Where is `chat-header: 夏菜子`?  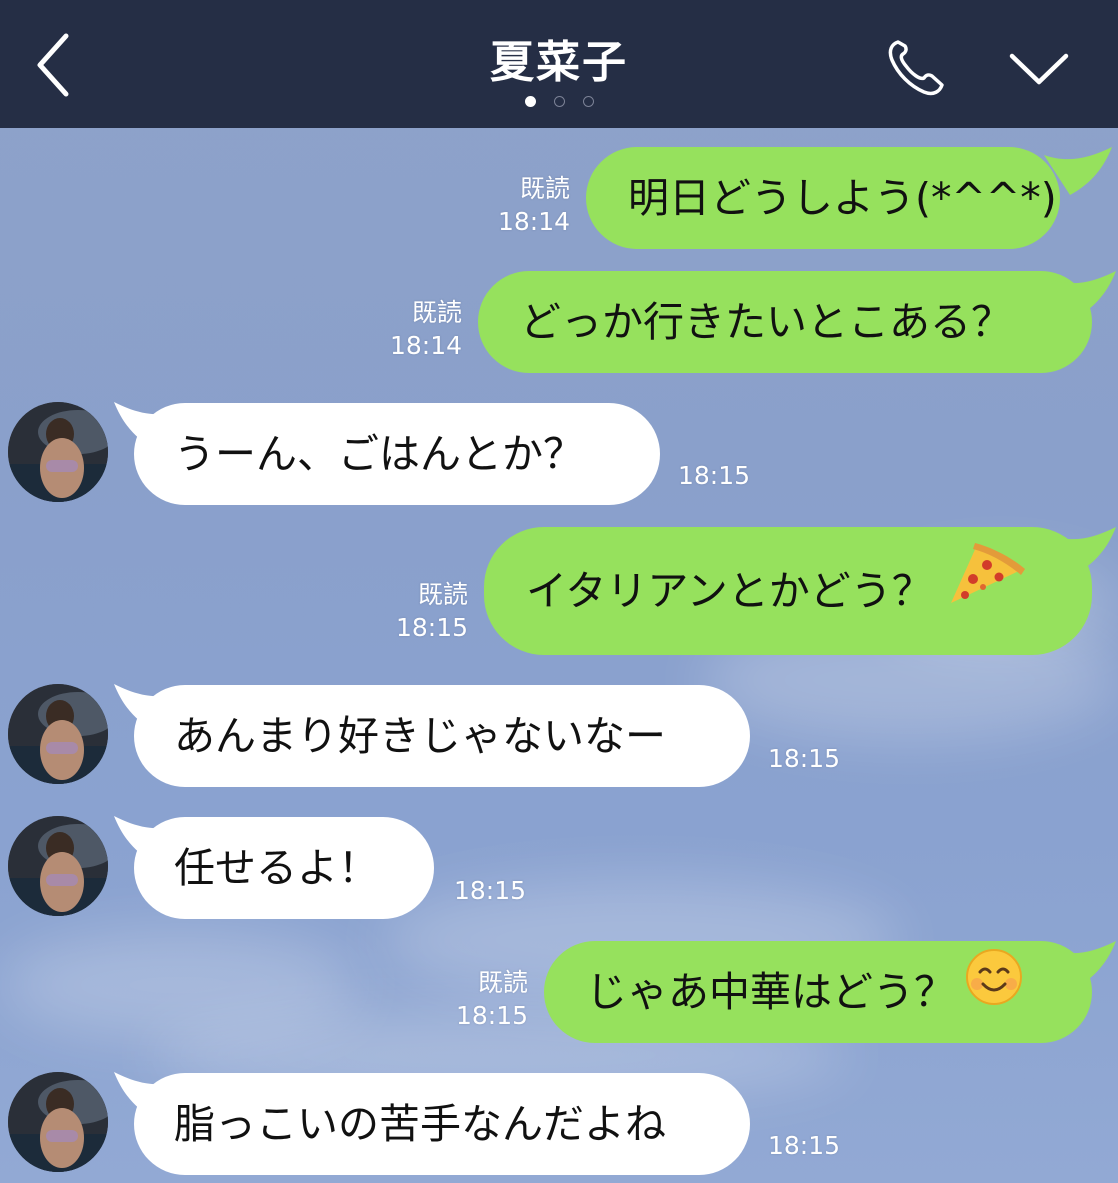
chat-header: 夏菜子 is located at coordinates (559, 64).